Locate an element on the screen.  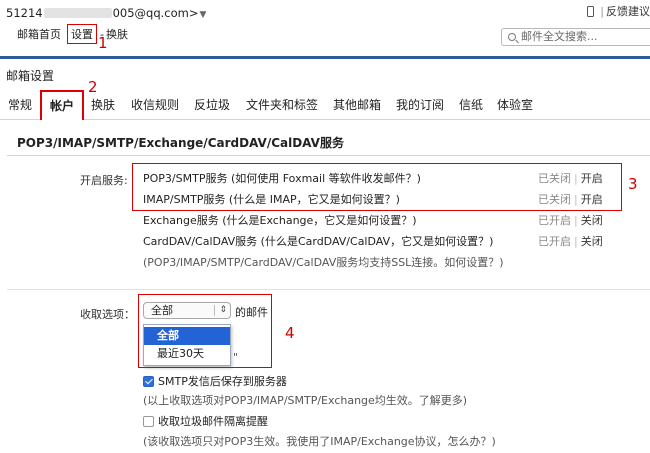
mailbox-home-link: 邮箱首页 is located at coordinates (39, 34).